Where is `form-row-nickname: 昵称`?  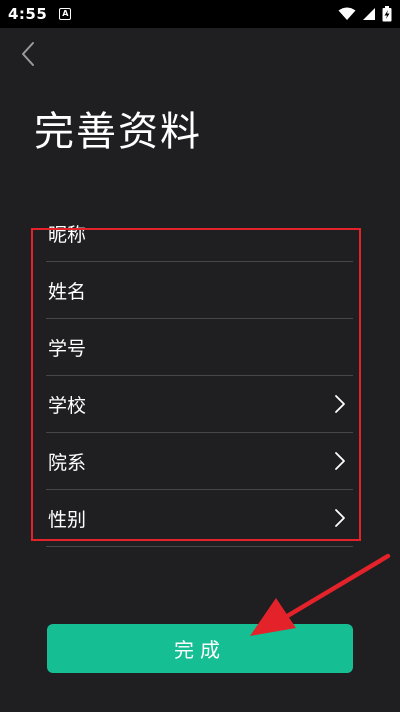 form-row-nickname: 昵称 is located at coordinates (199, 237).